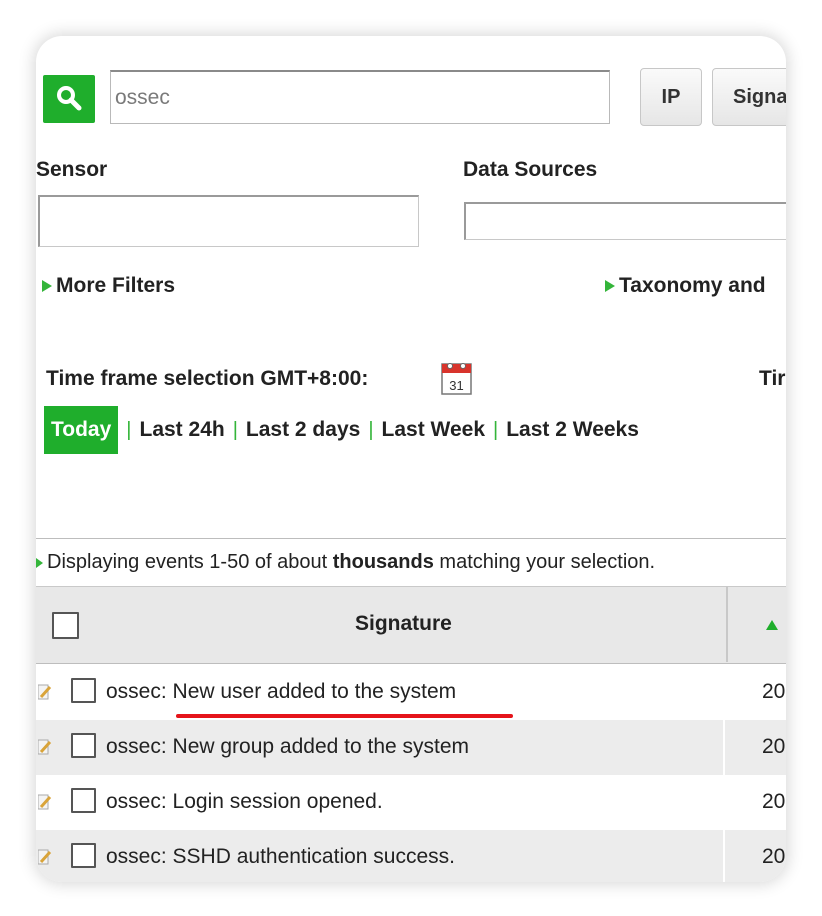 Image resolution: width=822 pixels, height=916 pixels. What do you see at coordinates (671, 97) in the screenshot?
I see `ip-filter-button: IP` at bounding box center [671, 97].